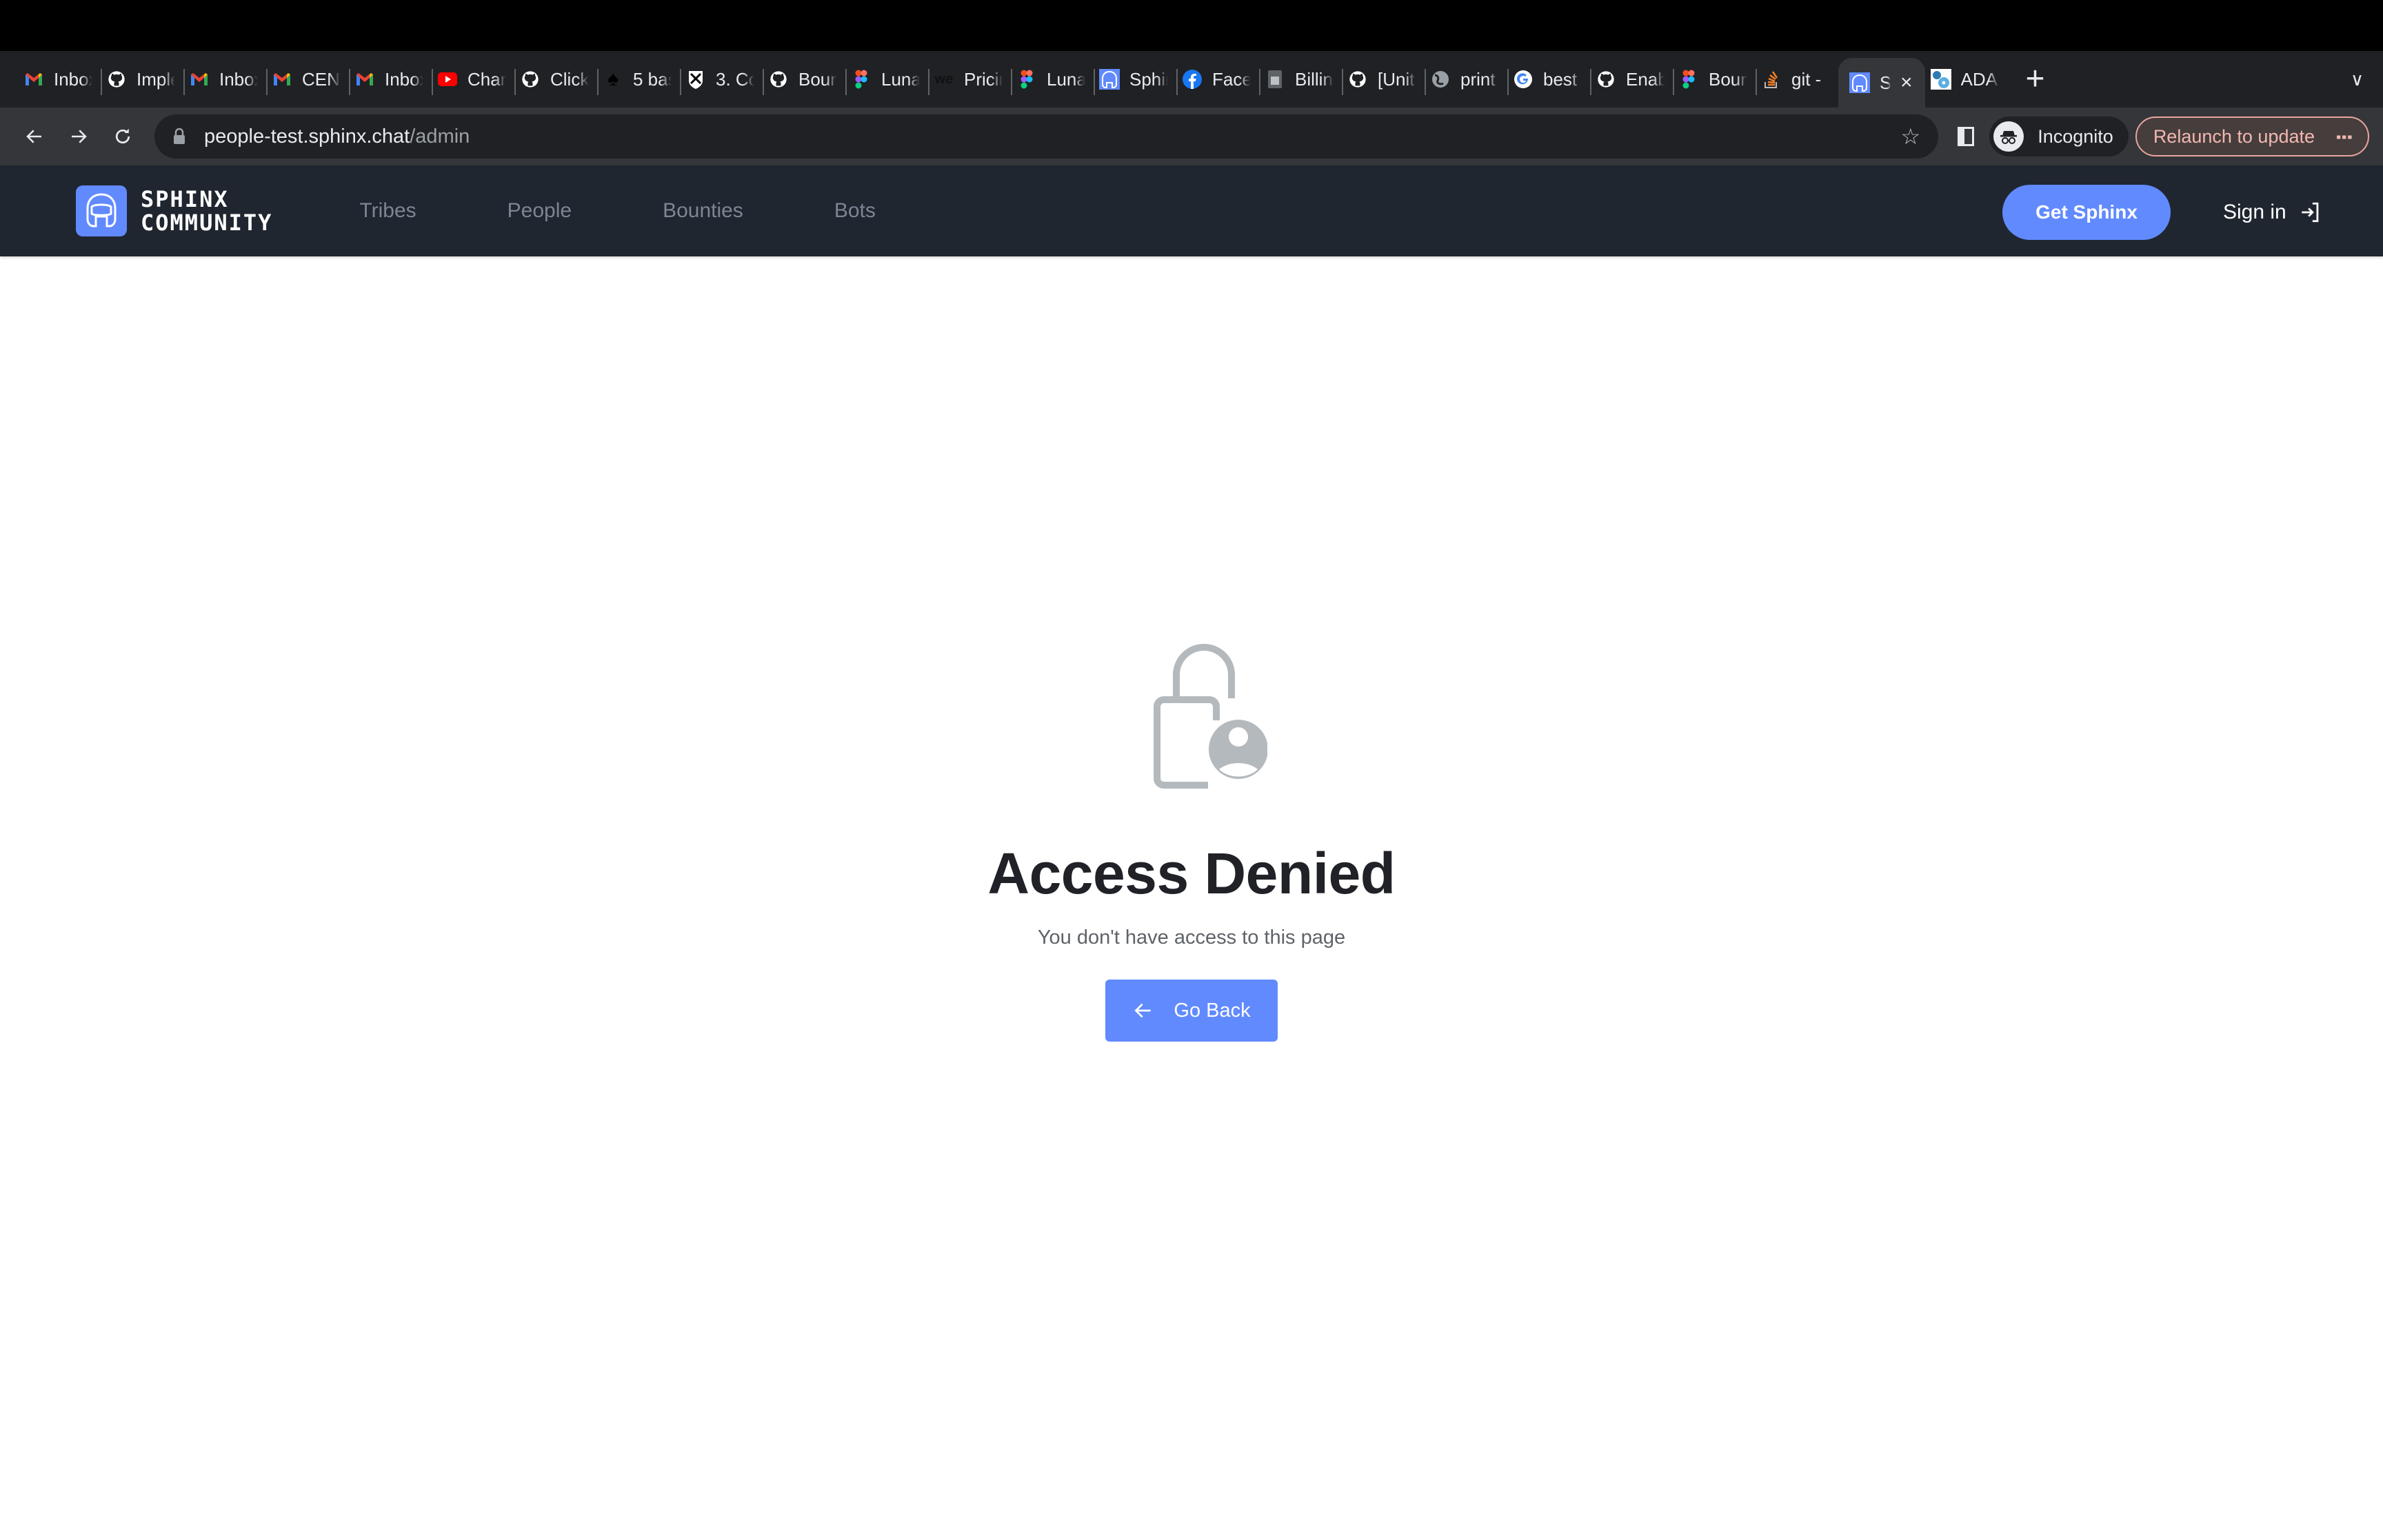  I want to click on go-back-button: Go Back, so click(1191, 1011).